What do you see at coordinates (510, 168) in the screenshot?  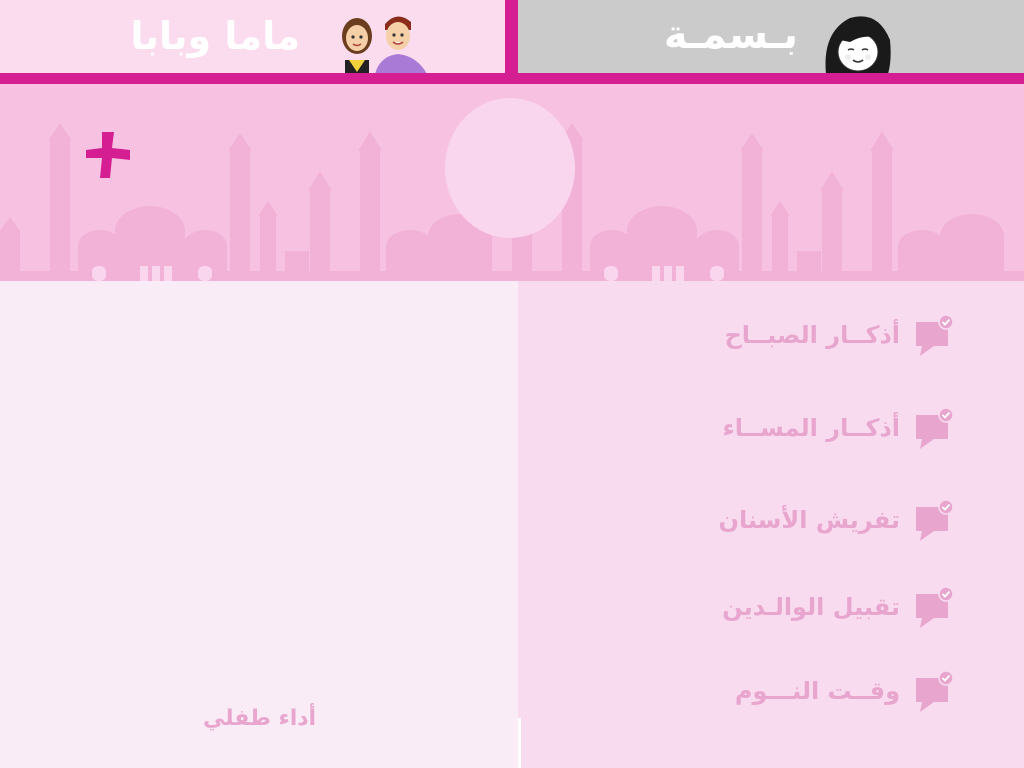 I see `profile-photo-placeholder` at bounding box center [510, 168].